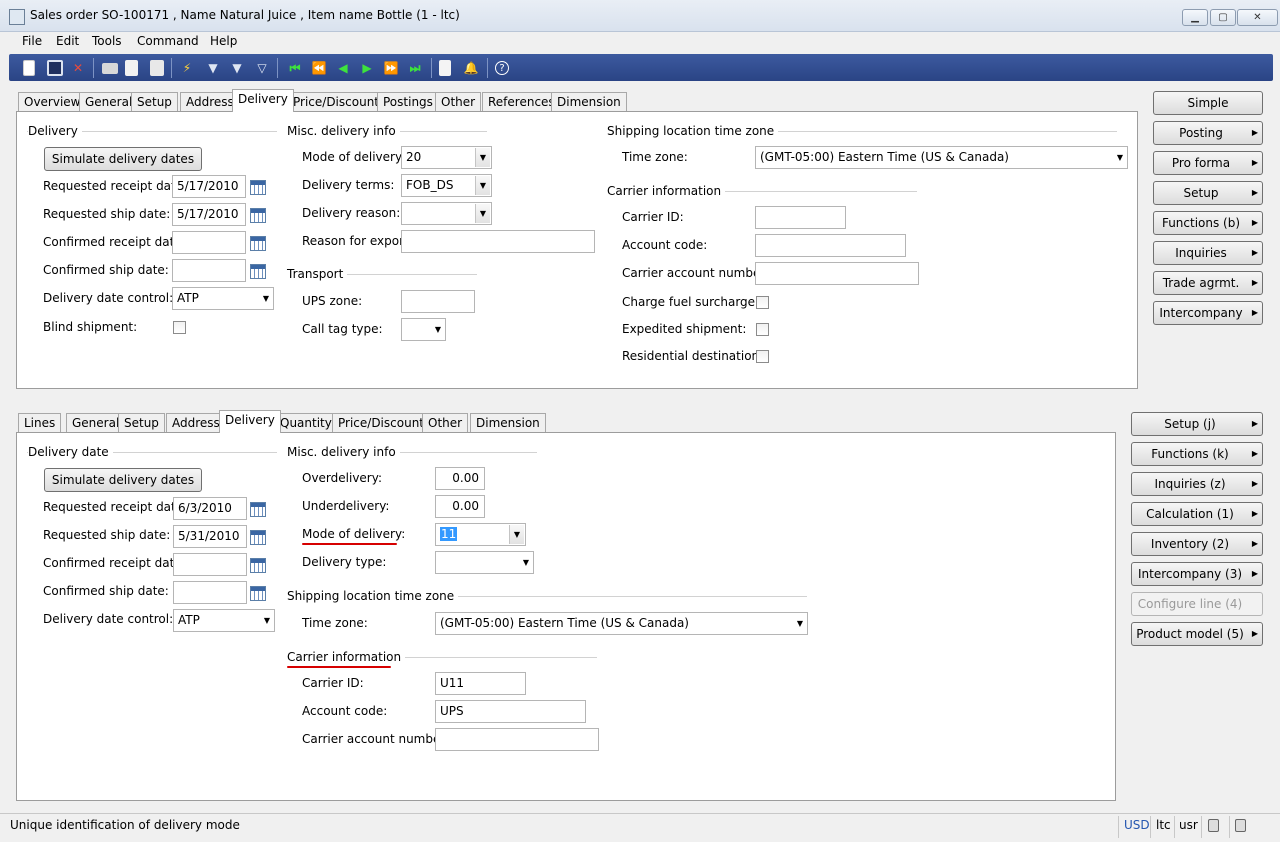 The width and height of the screenshot is (1280, 842). I want to click on time-zone-select: (GMT-05:00) Eastern Time (US & Canada) ▼, so click(621, 623).